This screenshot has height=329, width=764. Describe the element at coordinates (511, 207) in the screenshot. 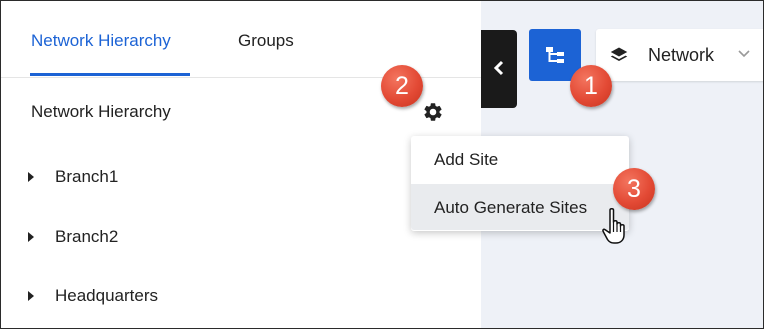

I see `menu-item-label: Auto Generate Sites` at that location.